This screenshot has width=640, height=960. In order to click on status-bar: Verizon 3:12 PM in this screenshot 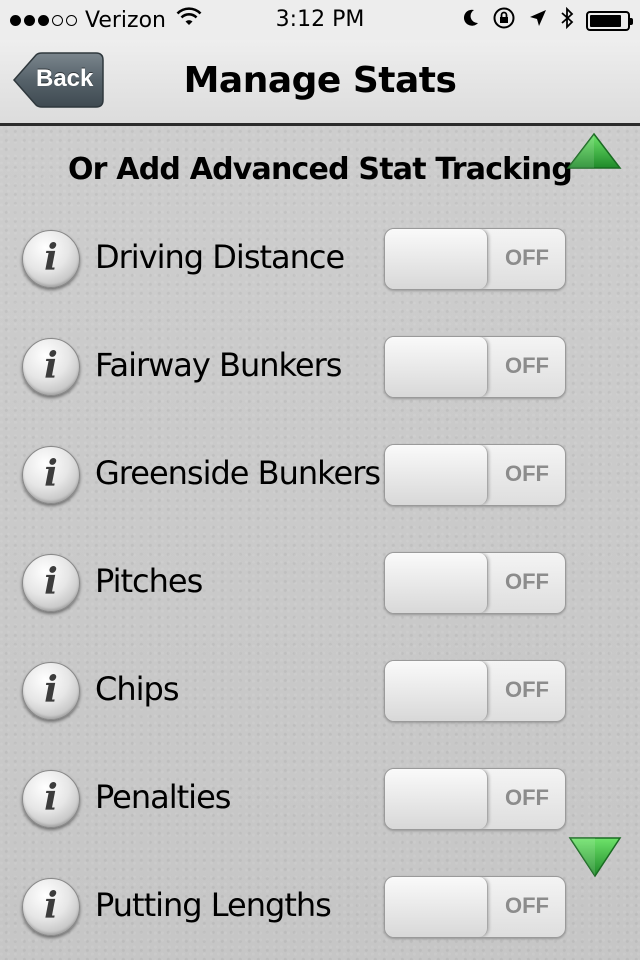, I will do `click(320, 20)`.